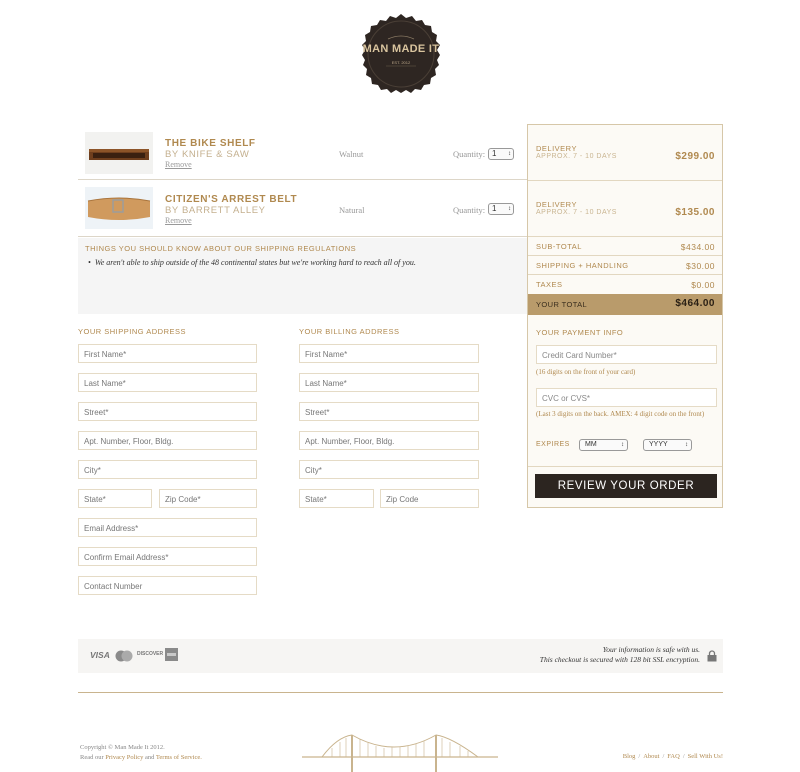  What do you see at coordinates (429, 498) in the screenshot?
I see `billing-zip-field: Zip Code` at bounding box center [429, 498].